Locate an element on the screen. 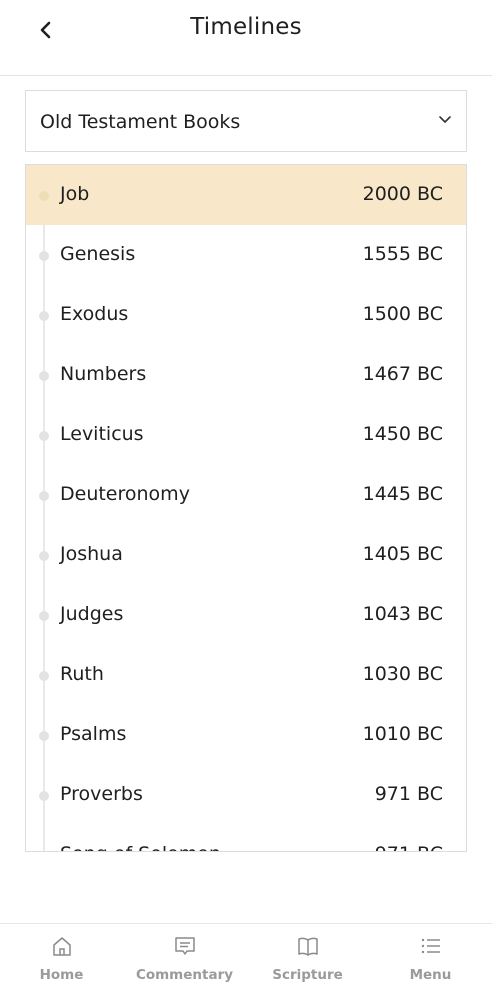 Image resolution: width=492 pixels, height=1000 pixels. tab-scripture: Scripture is located at coordinates (307, 962).